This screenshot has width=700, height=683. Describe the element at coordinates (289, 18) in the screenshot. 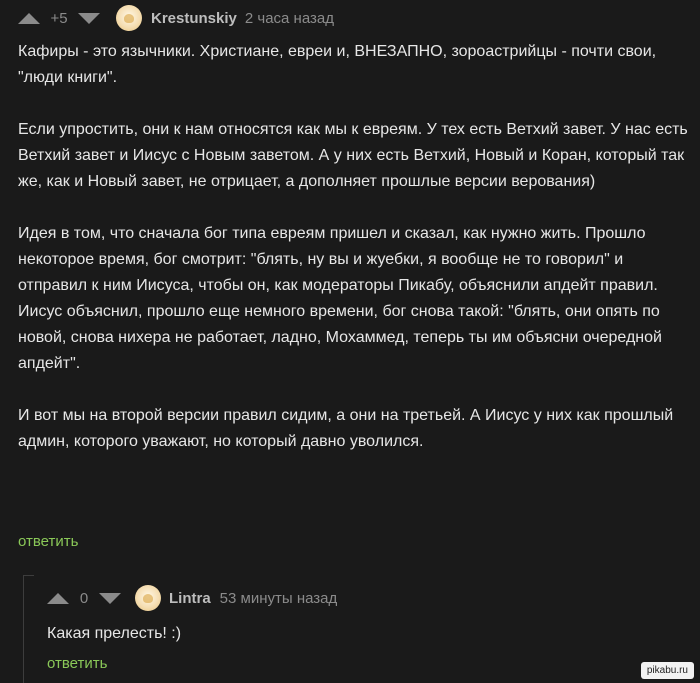

I see `timestamp: 2 часа назад` at that location.